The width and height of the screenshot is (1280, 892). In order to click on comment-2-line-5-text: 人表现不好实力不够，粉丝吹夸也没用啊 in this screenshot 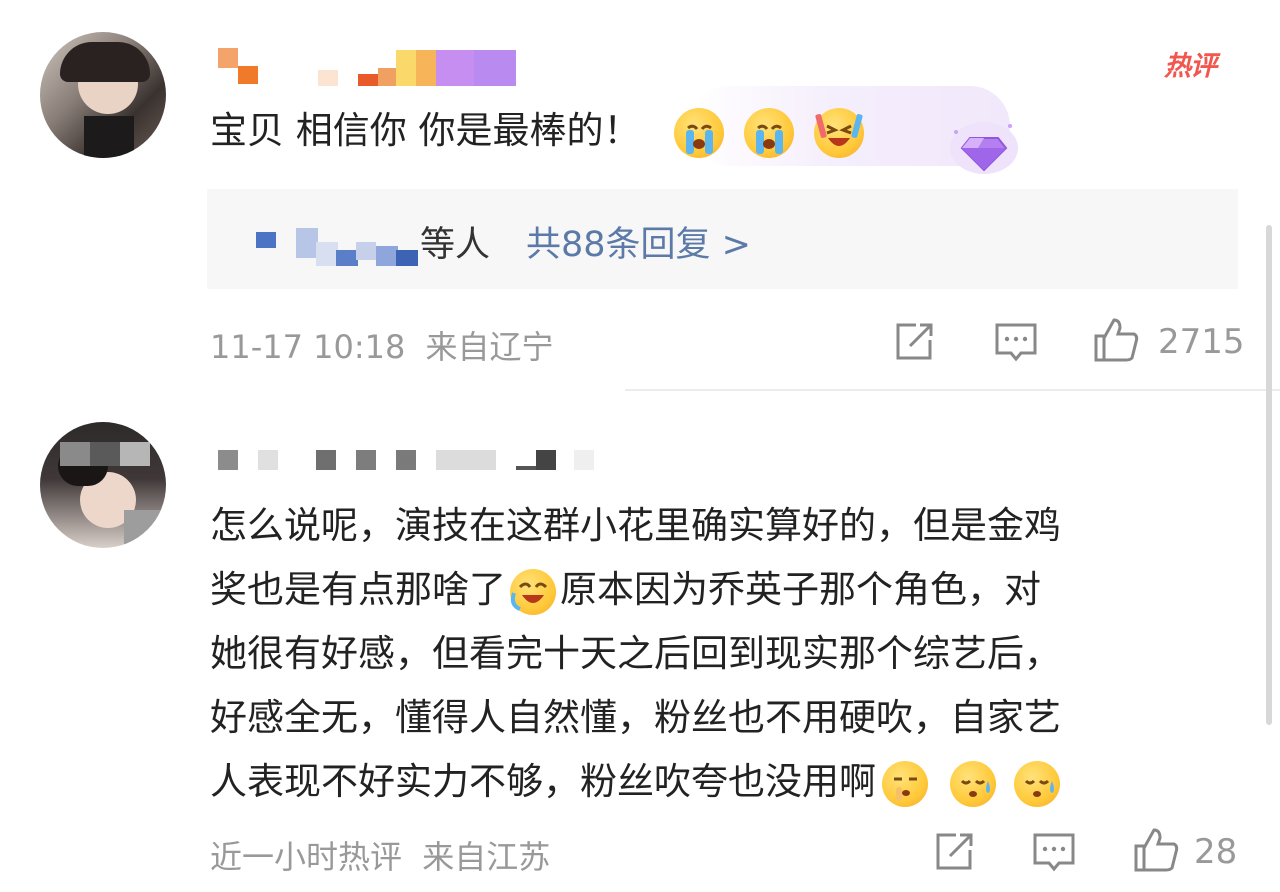, I will do `click(543, 781)`.